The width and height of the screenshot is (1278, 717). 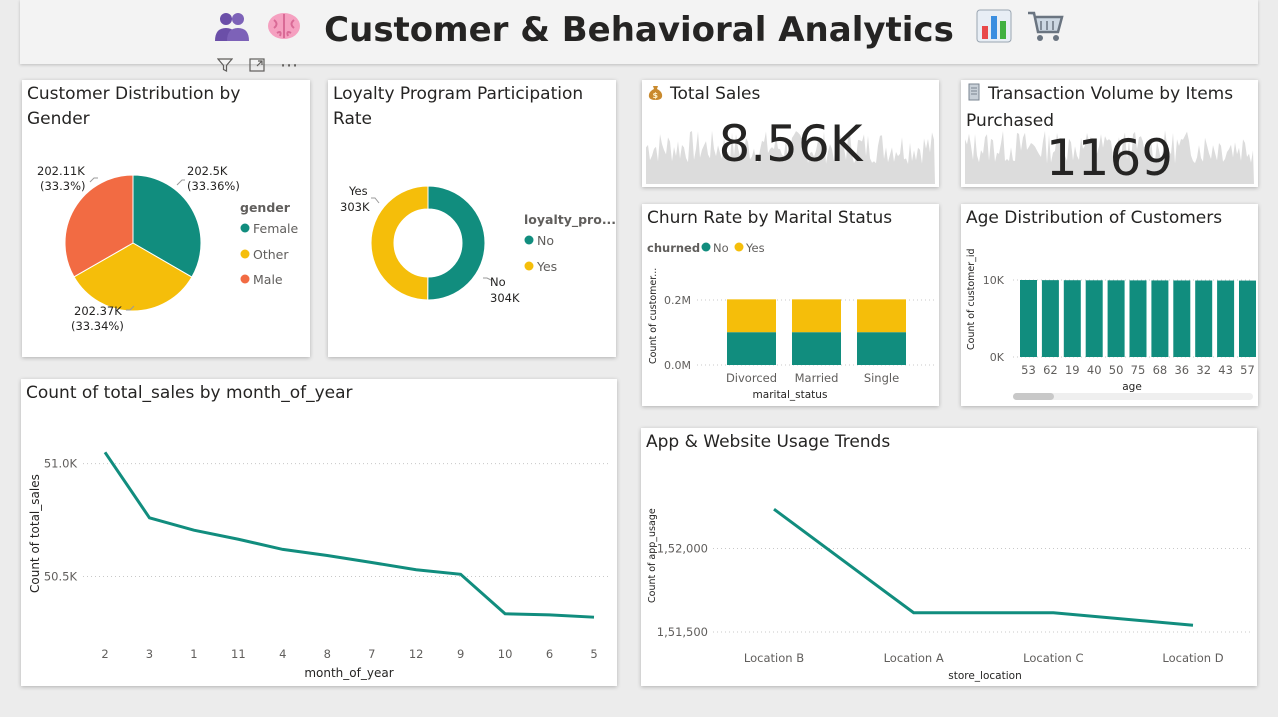 I want to click on x-tick: 1, so click(x=193, y=654).